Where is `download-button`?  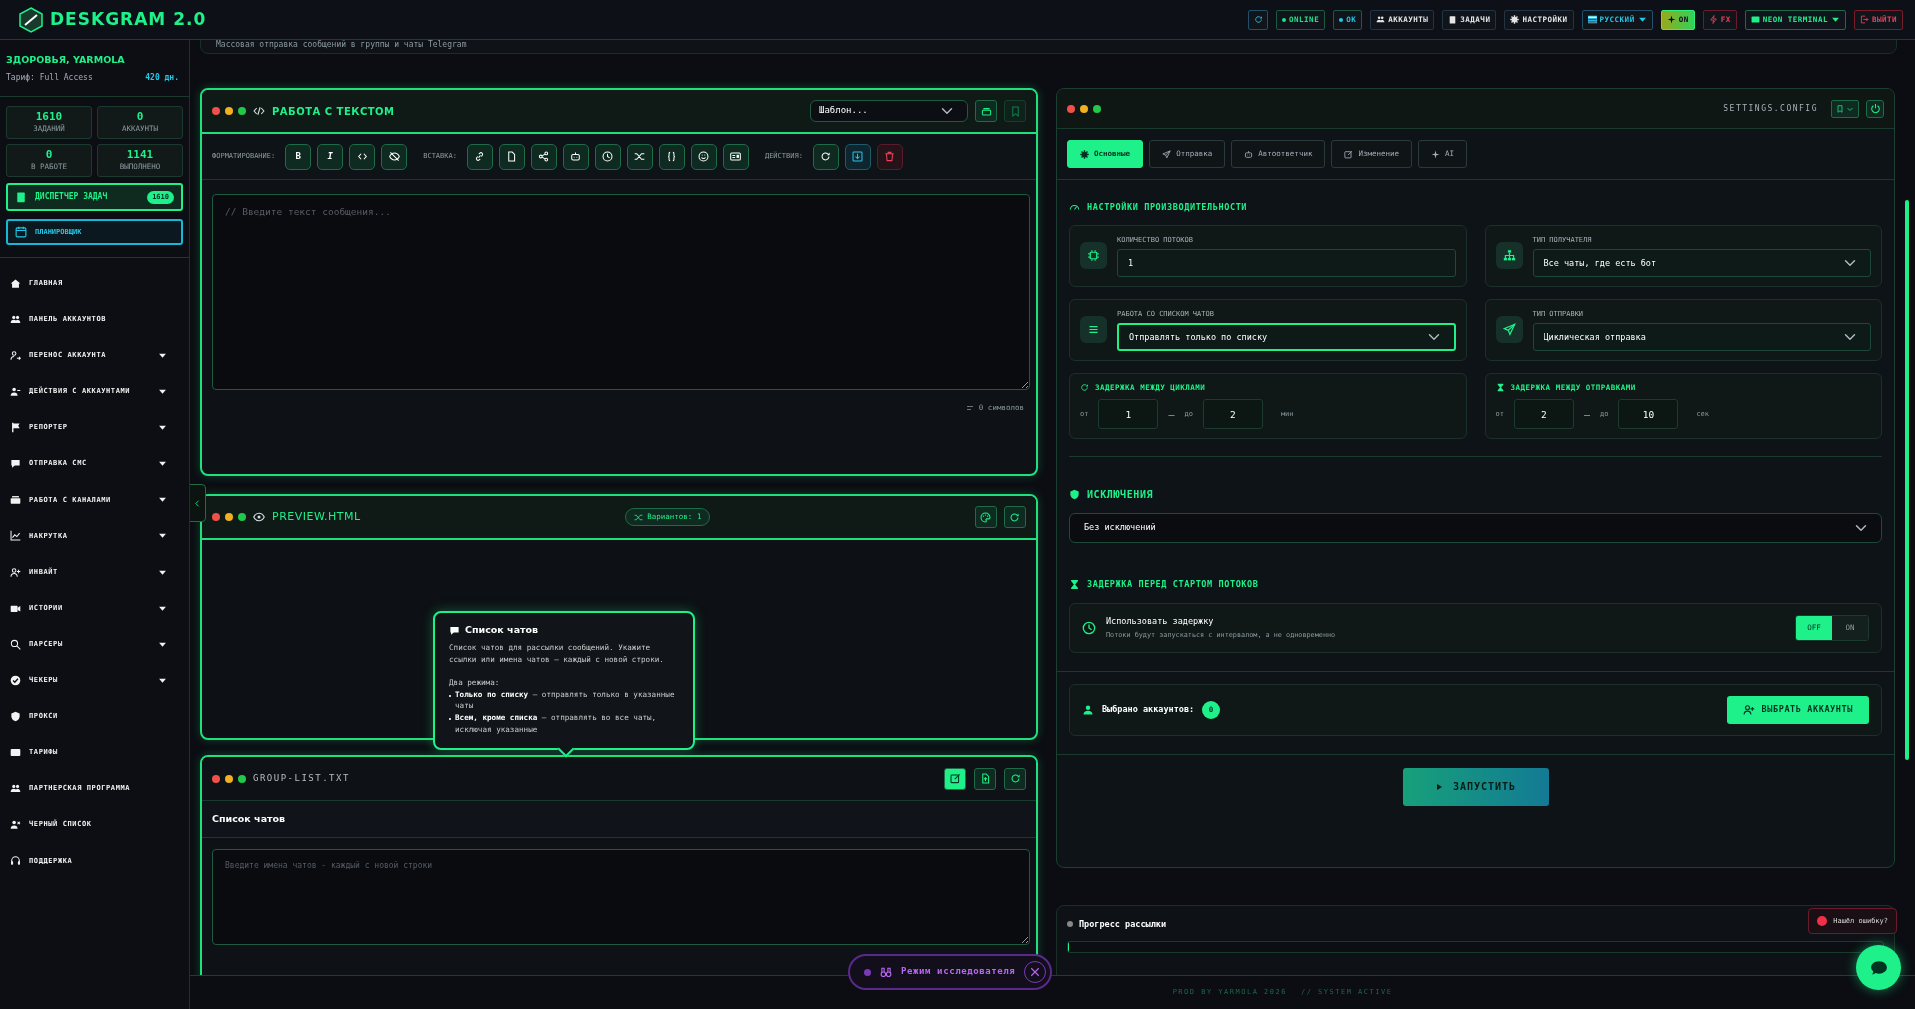
download-button is located at coordinates (857, 156).